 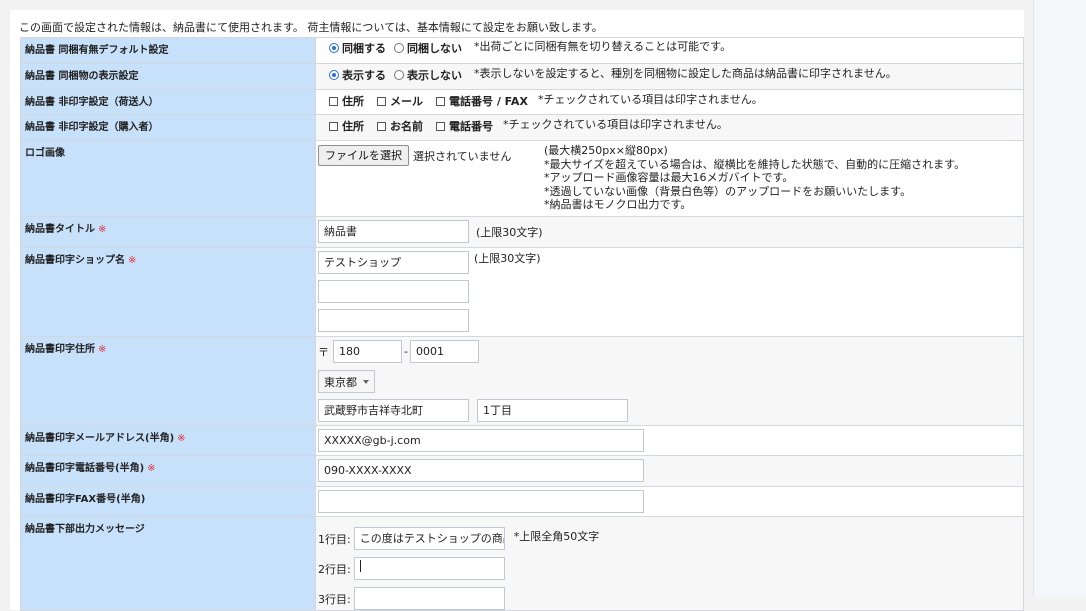 I want to click on checkbox-sender-phone-label: 電話番号 / FAX, so click(x=488, y=101).